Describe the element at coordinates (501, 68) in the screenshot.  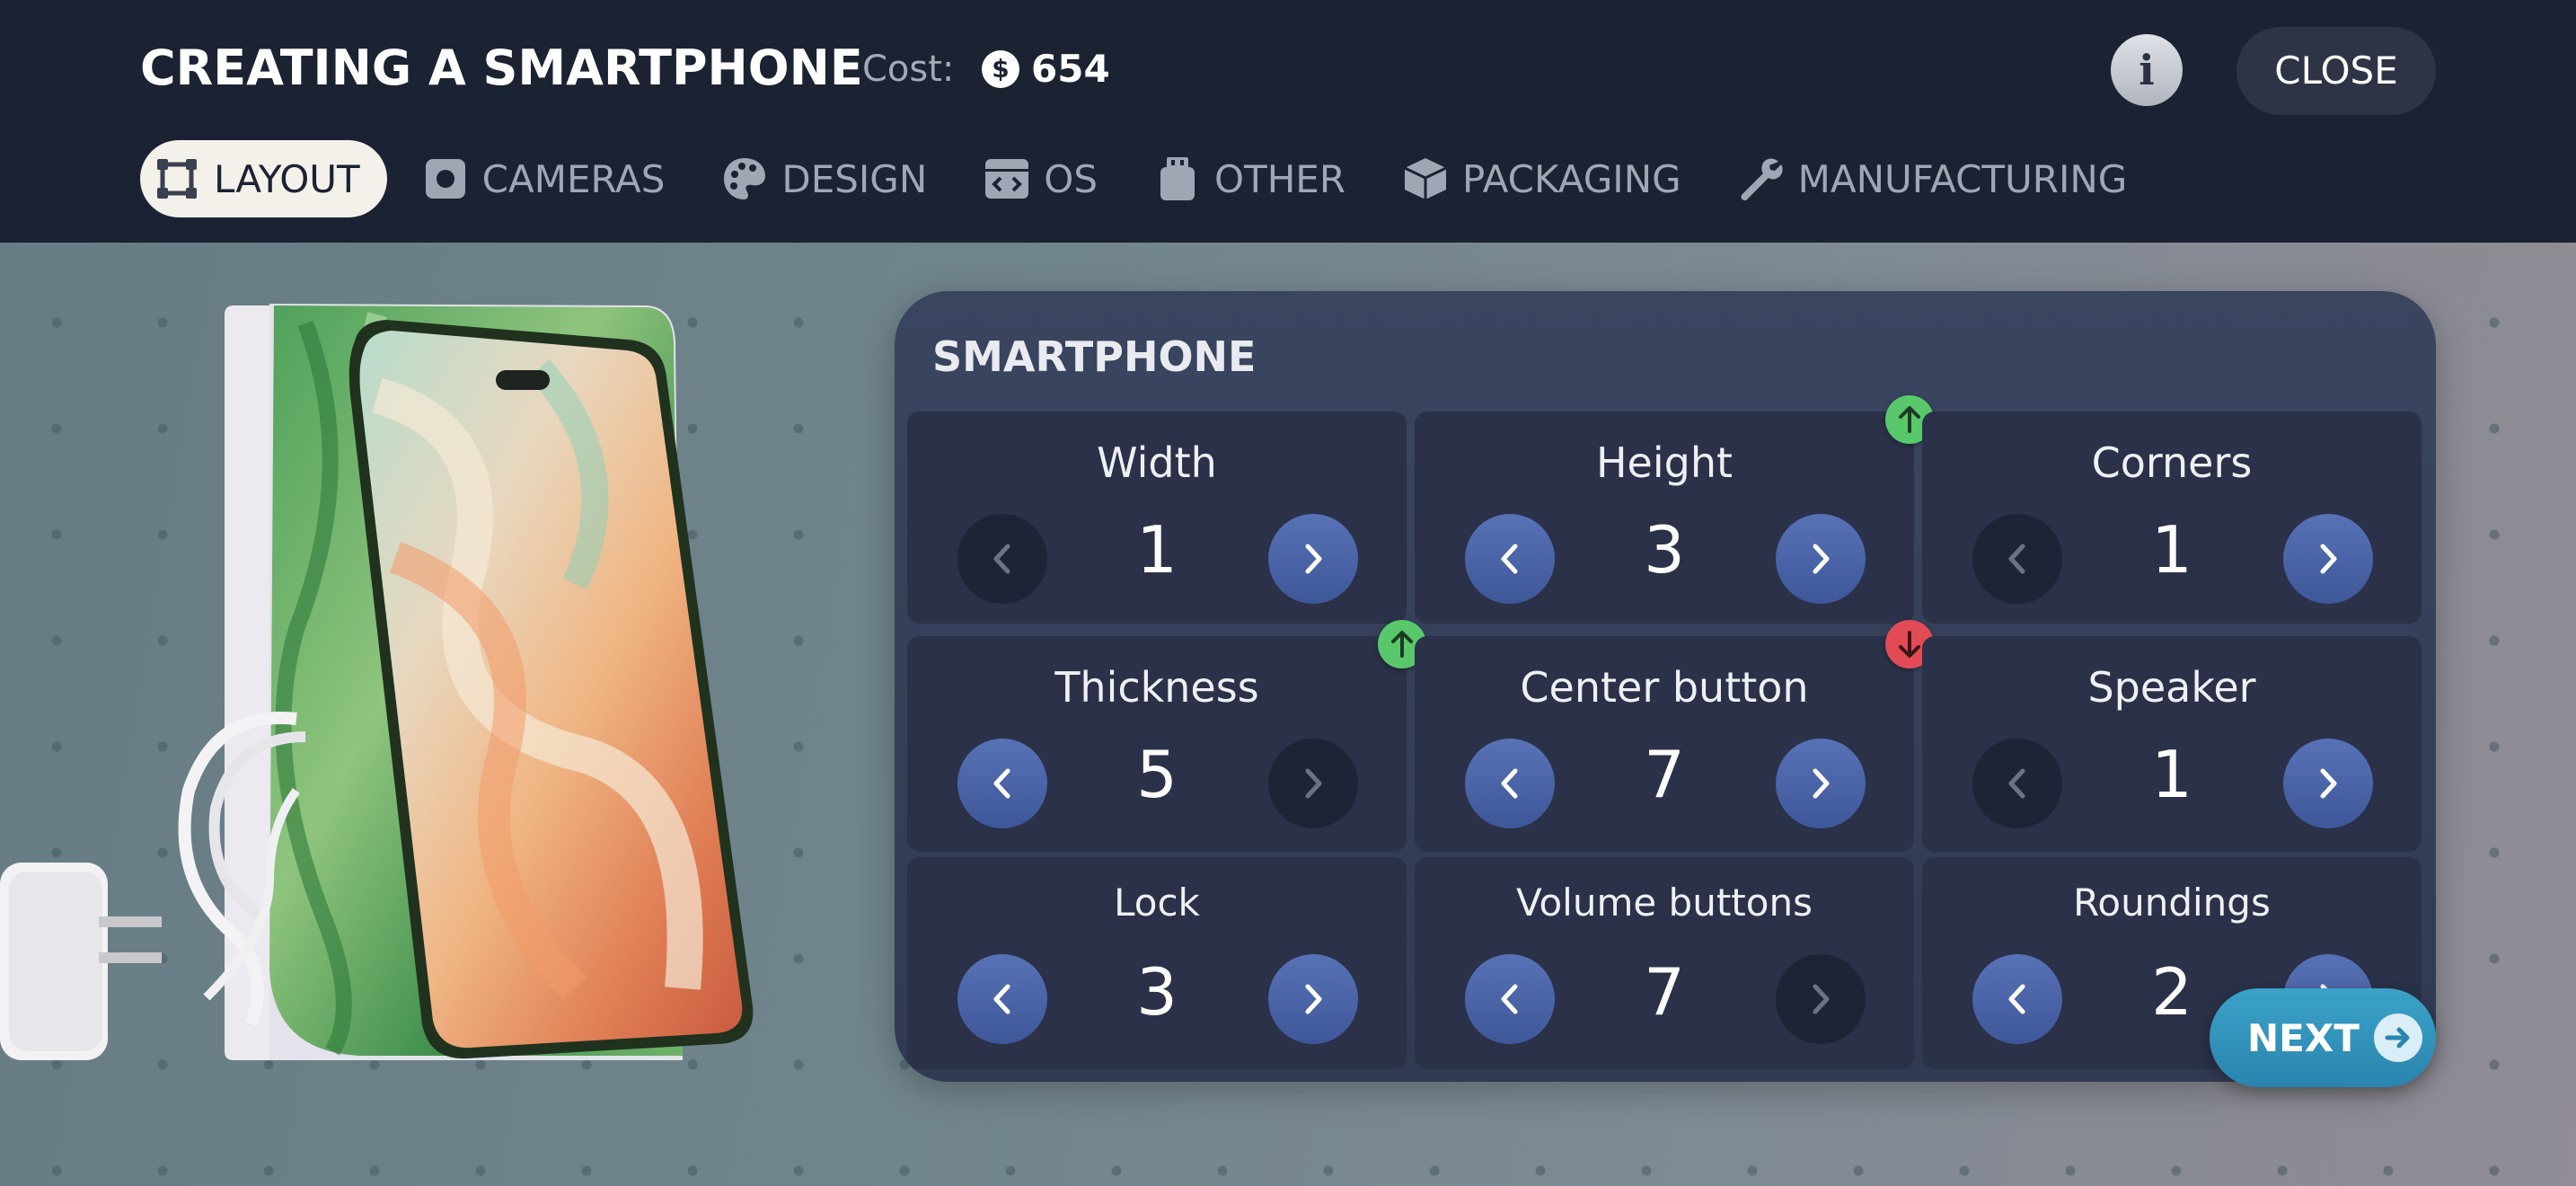
I see `page-title: CREATING A SMARTPHONE` at that location.